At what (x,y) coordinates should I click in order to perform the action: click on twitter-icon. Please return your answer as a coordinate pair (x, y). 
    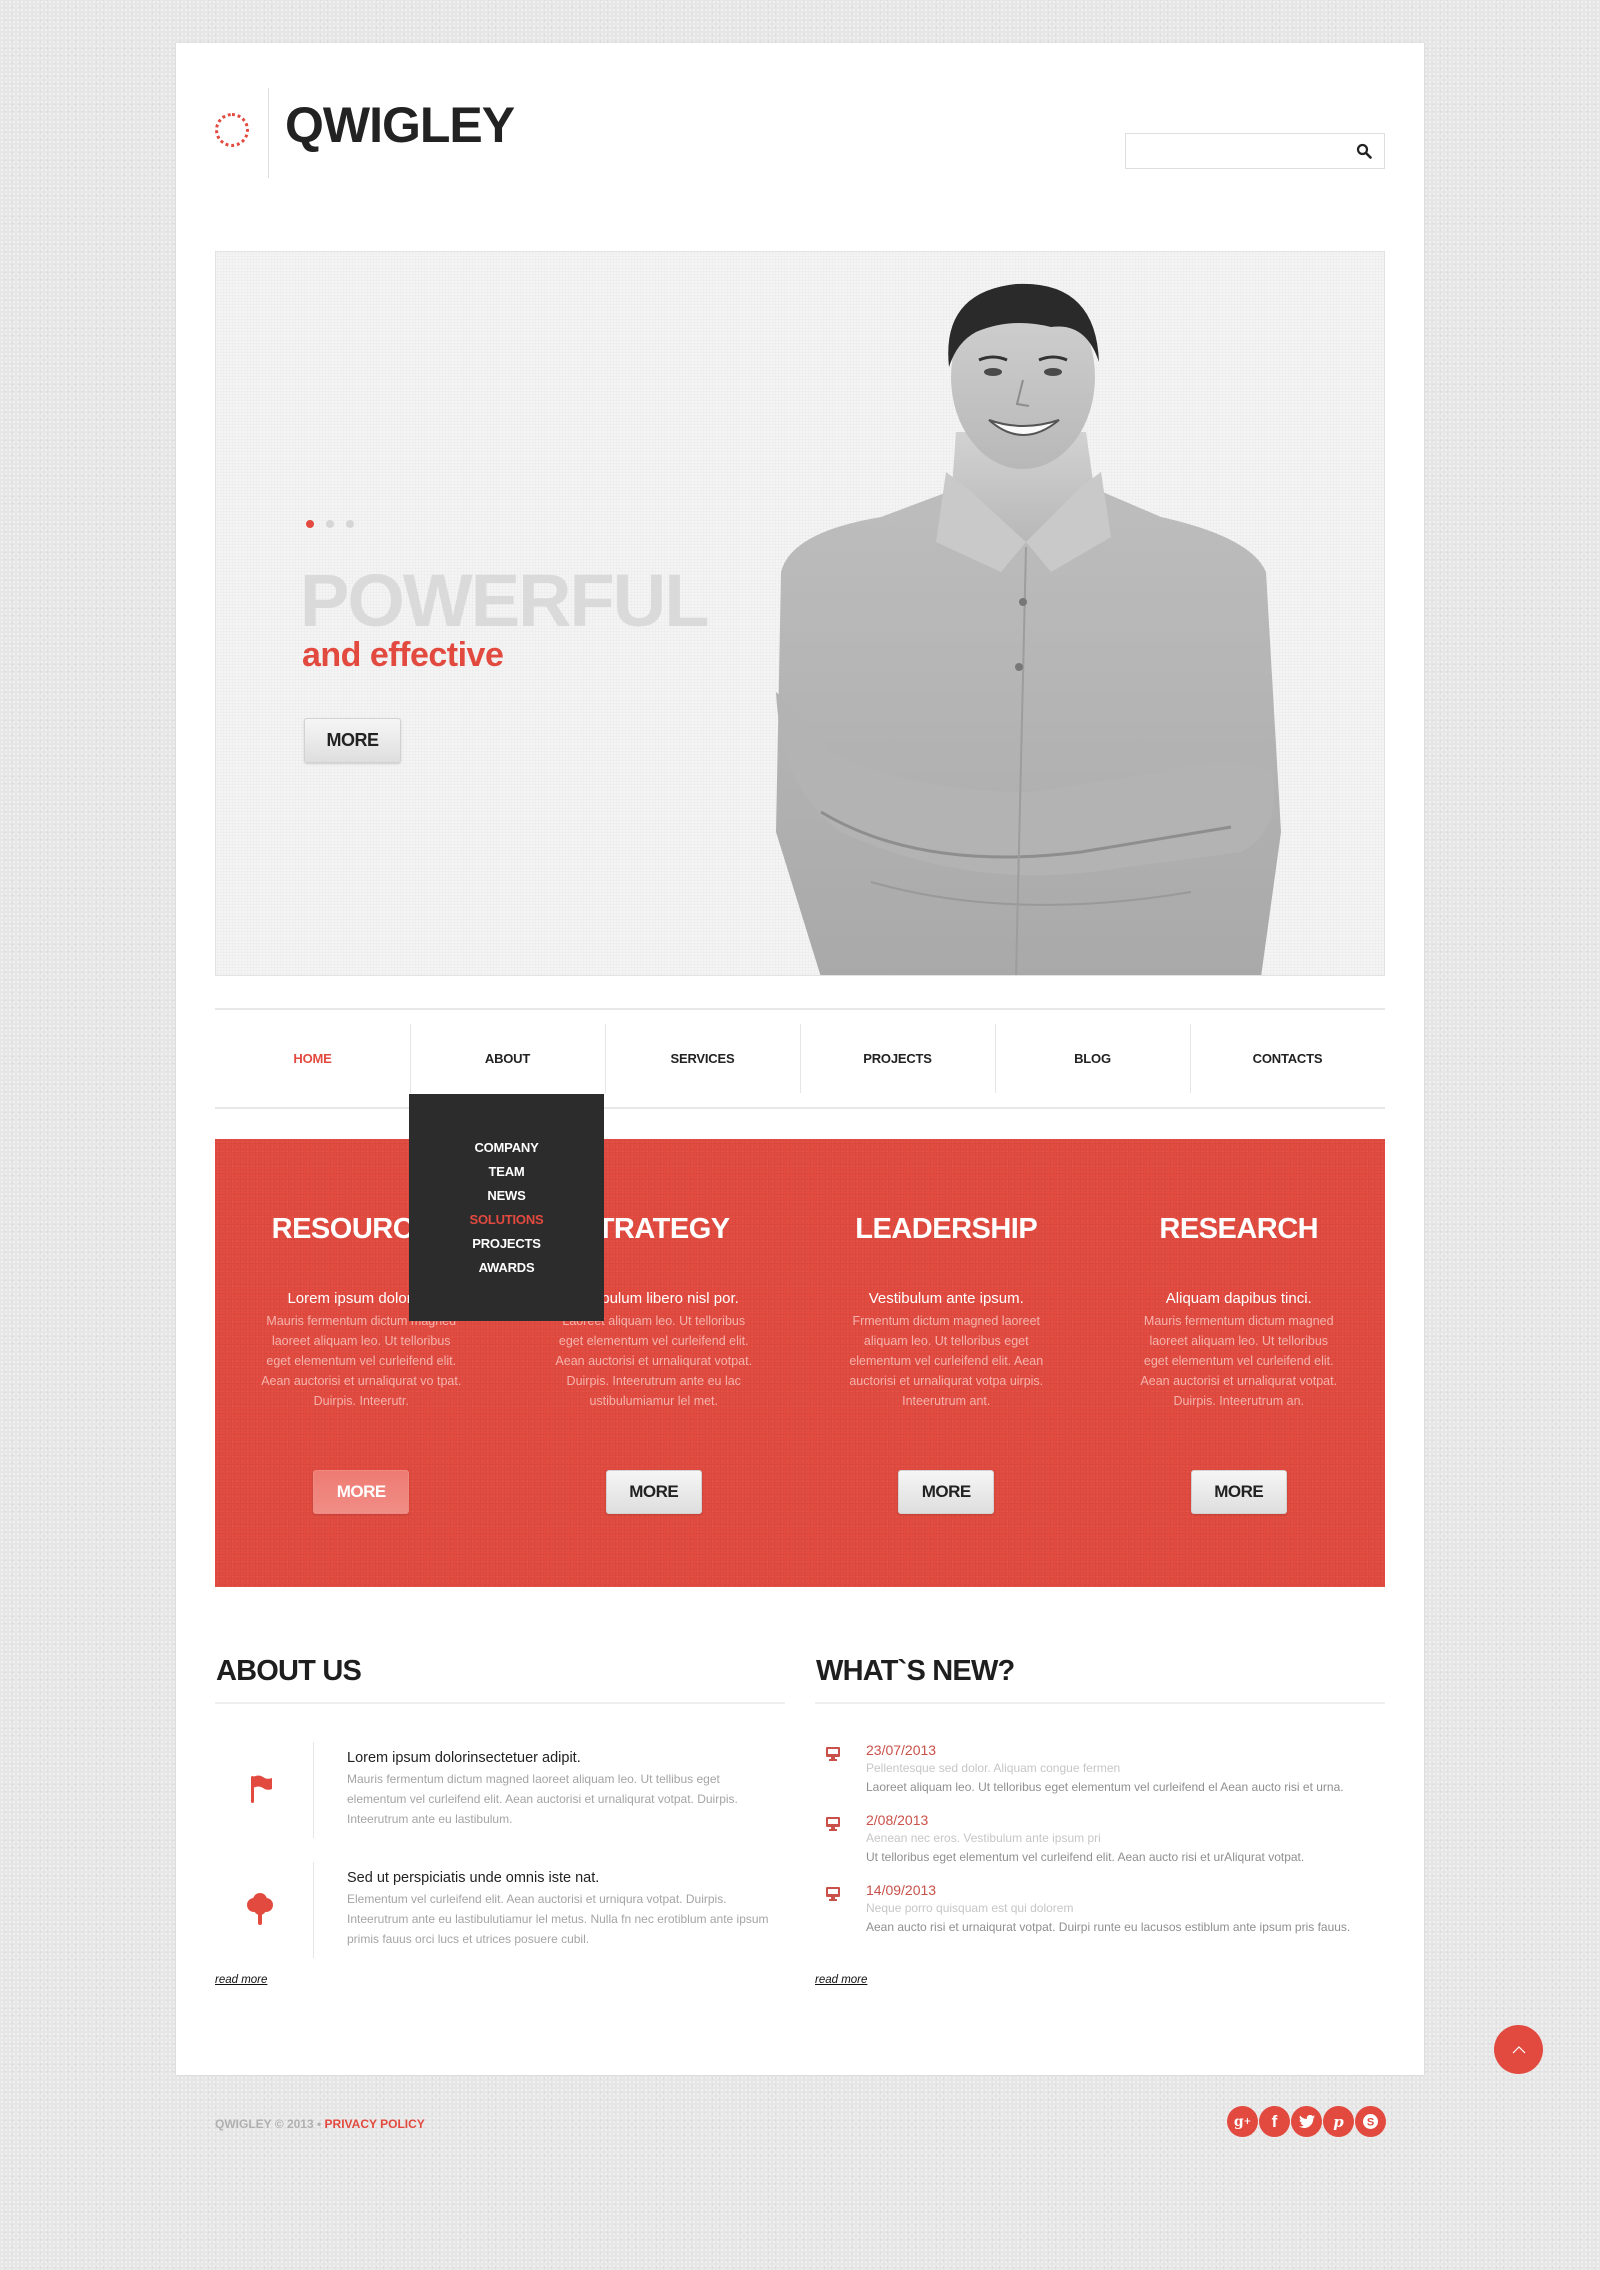
    Looking at the image, I should click on (1306, 2121).